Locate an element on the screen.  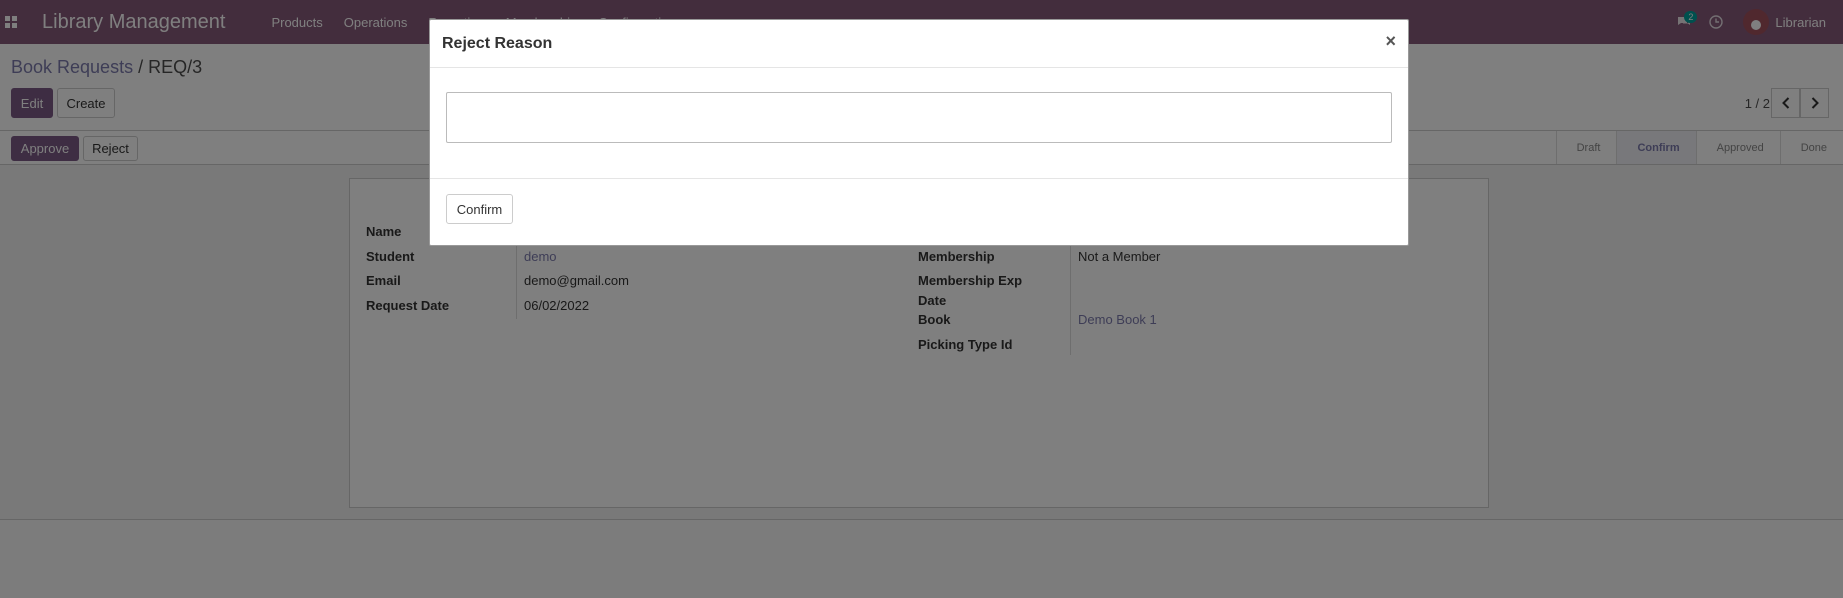
modal-header: Reject Reason × is located at coordinates (919, 44).